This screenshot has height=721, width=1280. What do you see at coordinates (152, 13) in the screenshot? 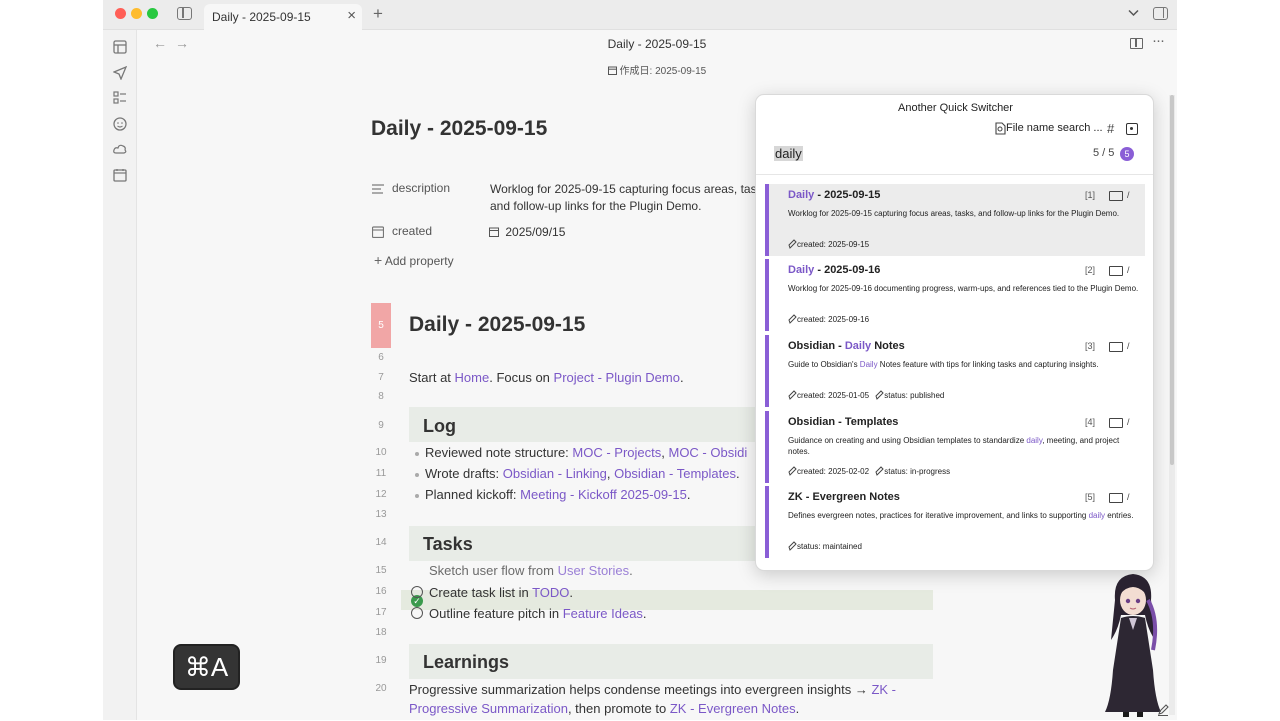
I see `zoom-window-button` at bounding box center [152, 13].